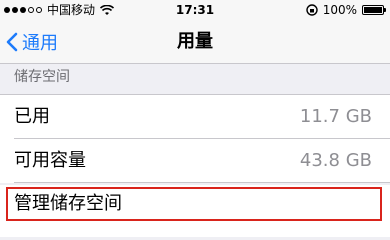 The height and width of the screenshot is (240, 390). I want to click on row-value: 43.8 GB, so click(335, 160).